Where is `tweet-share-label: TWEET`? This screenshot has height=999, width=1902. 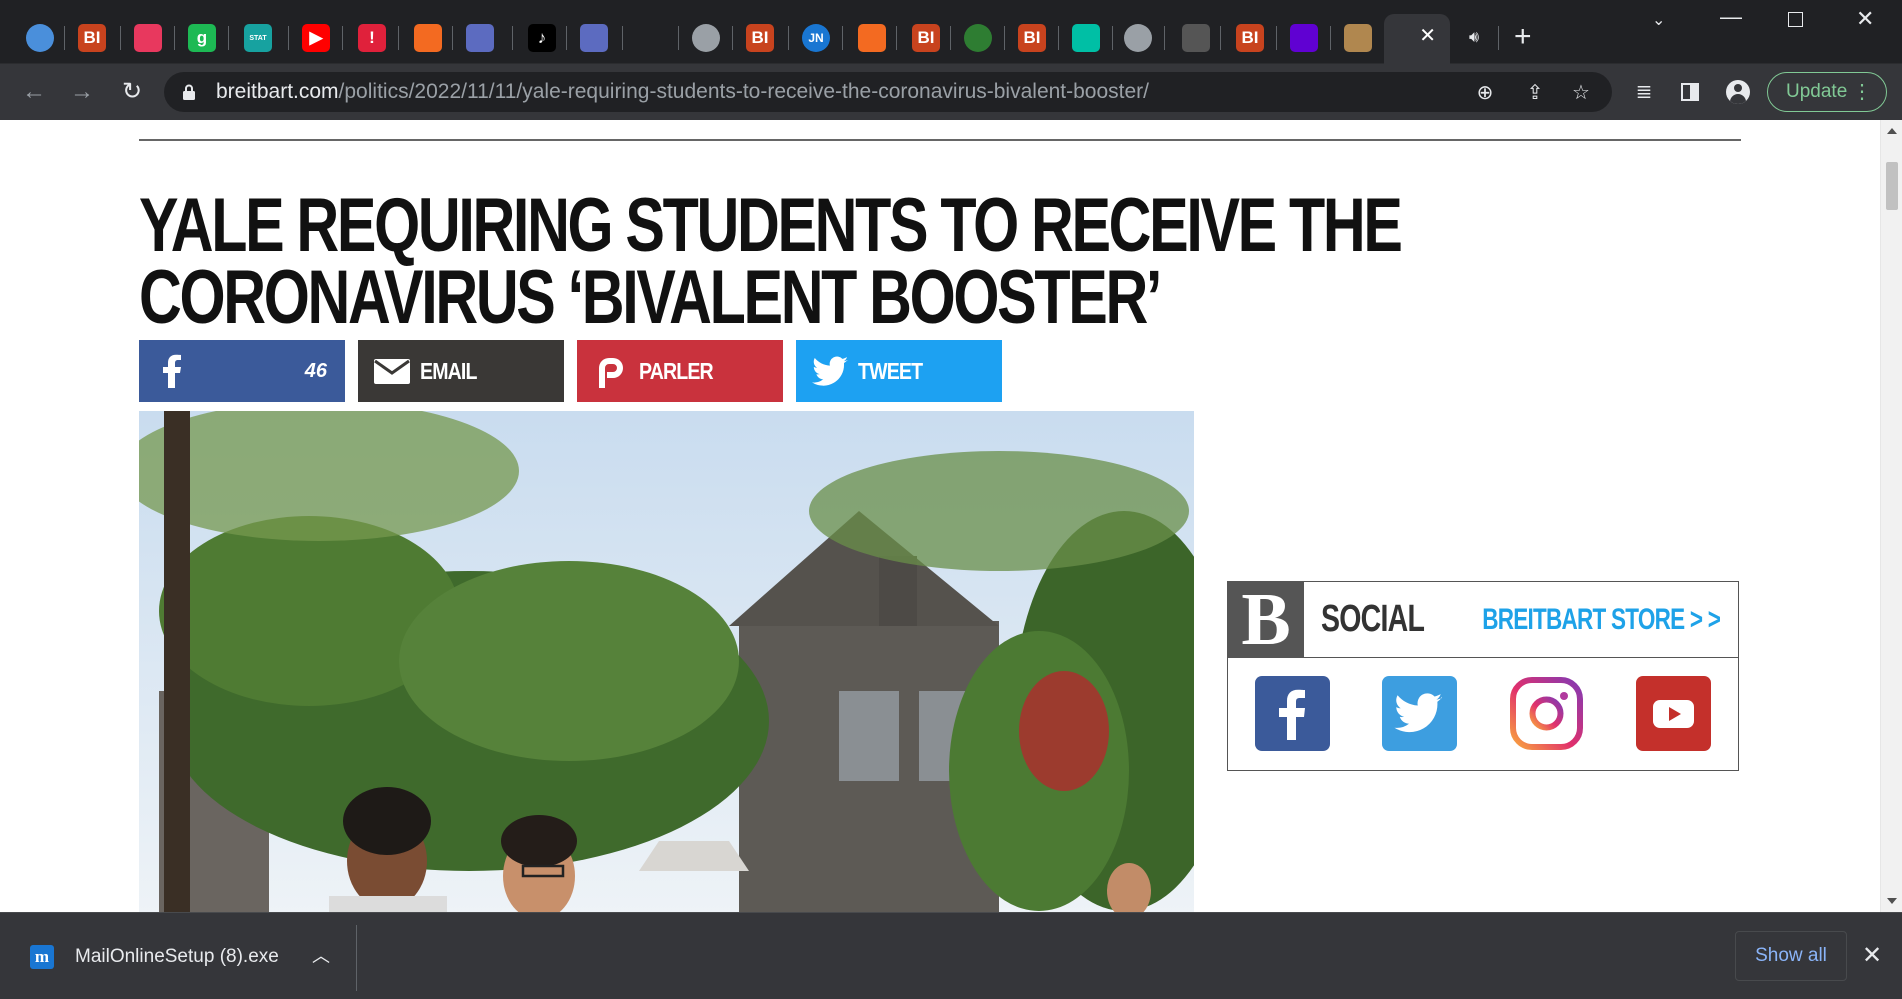 tweet-share-label: TWEET is located at coordinates (890, 371).